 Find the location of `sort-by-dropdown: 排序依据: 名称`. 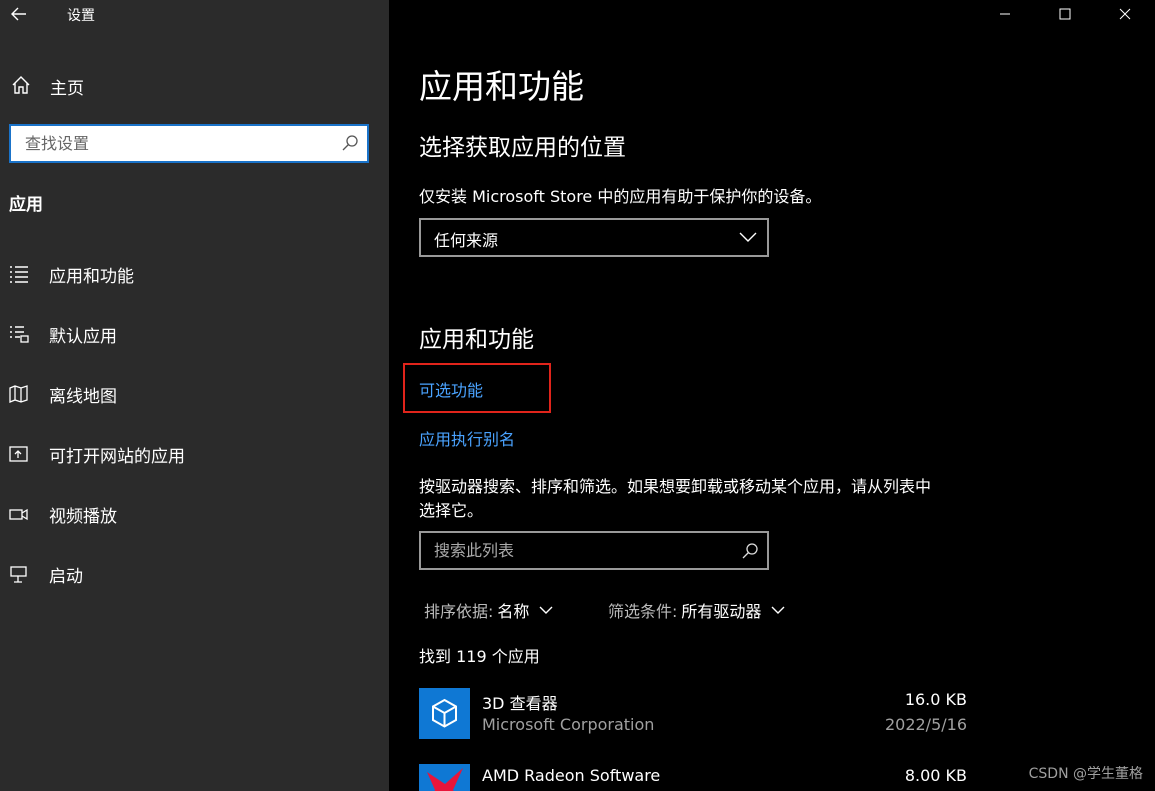

sort-by-dropdown: 排序依据: 名称 is located at coordinates (488, 610).